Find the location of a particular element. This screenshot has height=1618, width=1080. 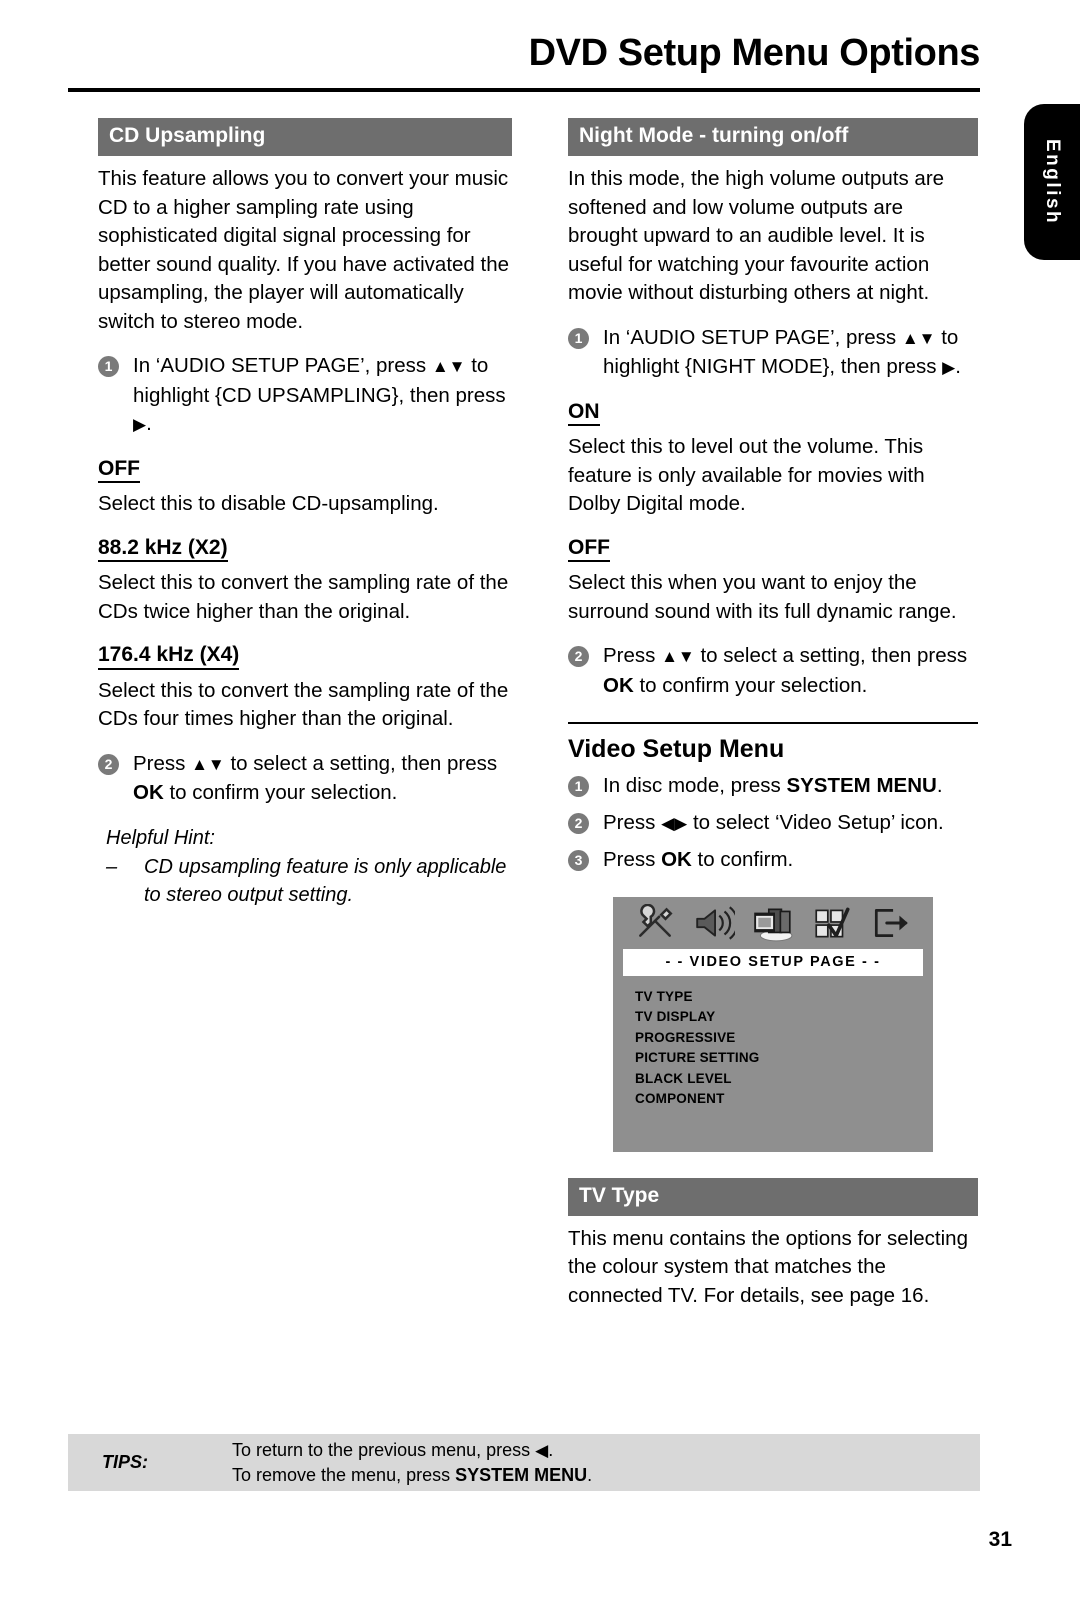

step-number-badge: 3 is located at coordinates (578, 861).